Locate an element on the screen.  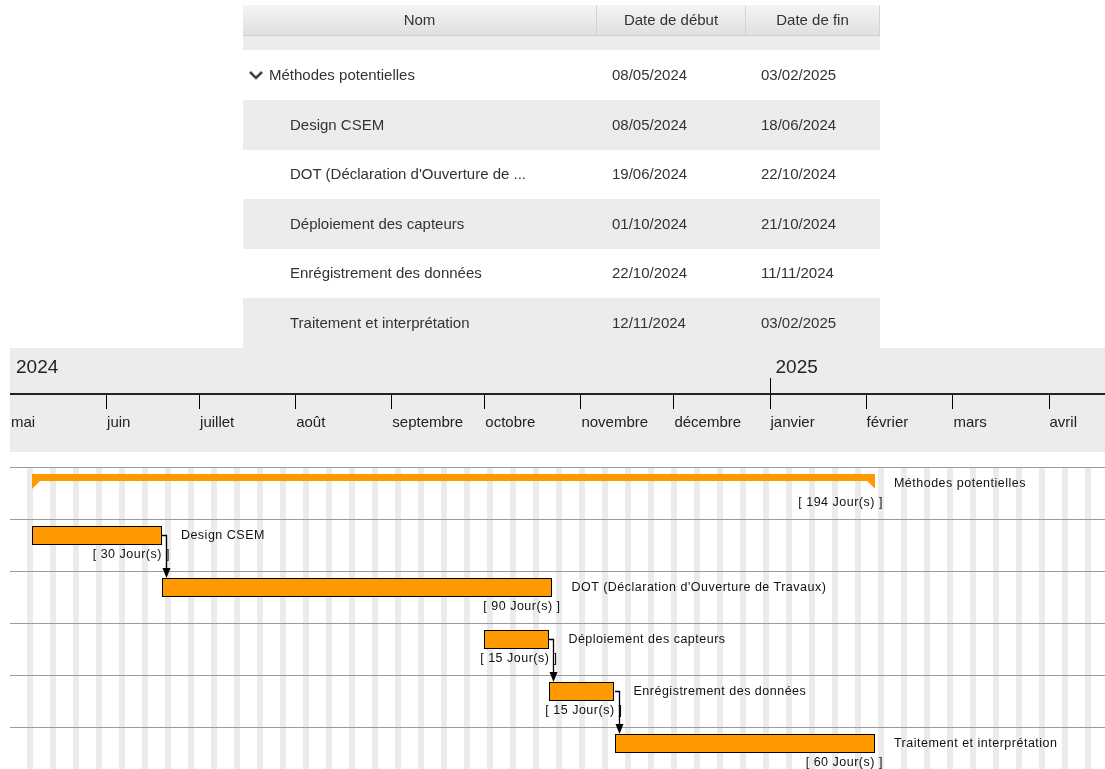
task-name: Design CSEM is located at coordinates (337, 124).